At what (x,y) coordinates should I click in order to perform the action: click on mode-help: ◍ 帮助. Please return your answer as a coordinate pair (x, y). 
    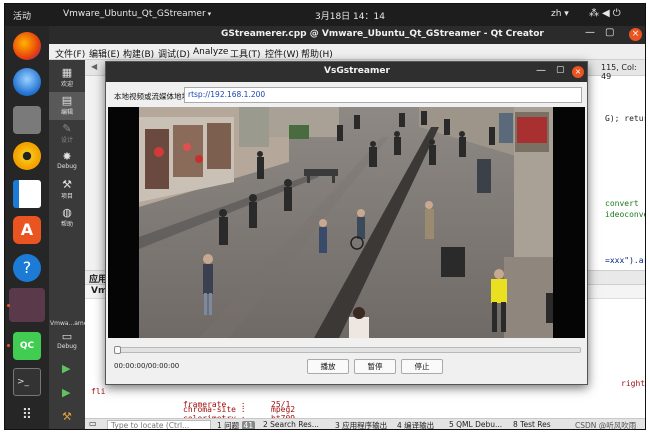
    Looking at the image, I should click on (67, 218).